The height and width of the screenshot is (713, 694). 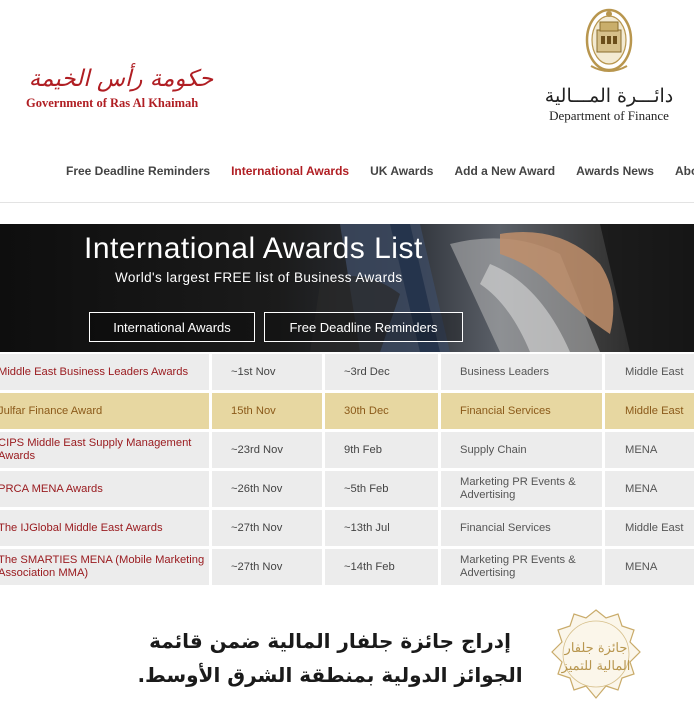 What do you see at coordinates (615, 171) in the screenshot?
I see `nav-awards-news: Awards News` at bounding box center [615, 171].